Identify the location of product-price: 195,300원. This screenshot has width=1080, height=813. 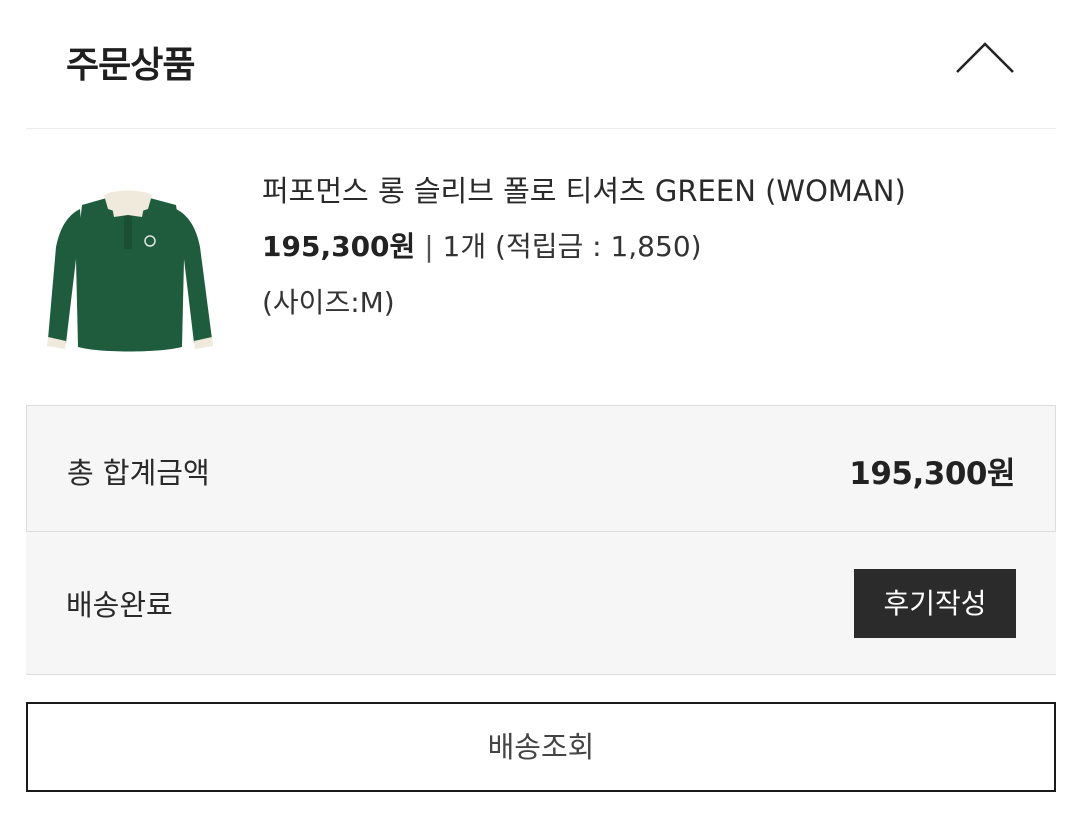
(339, 246).